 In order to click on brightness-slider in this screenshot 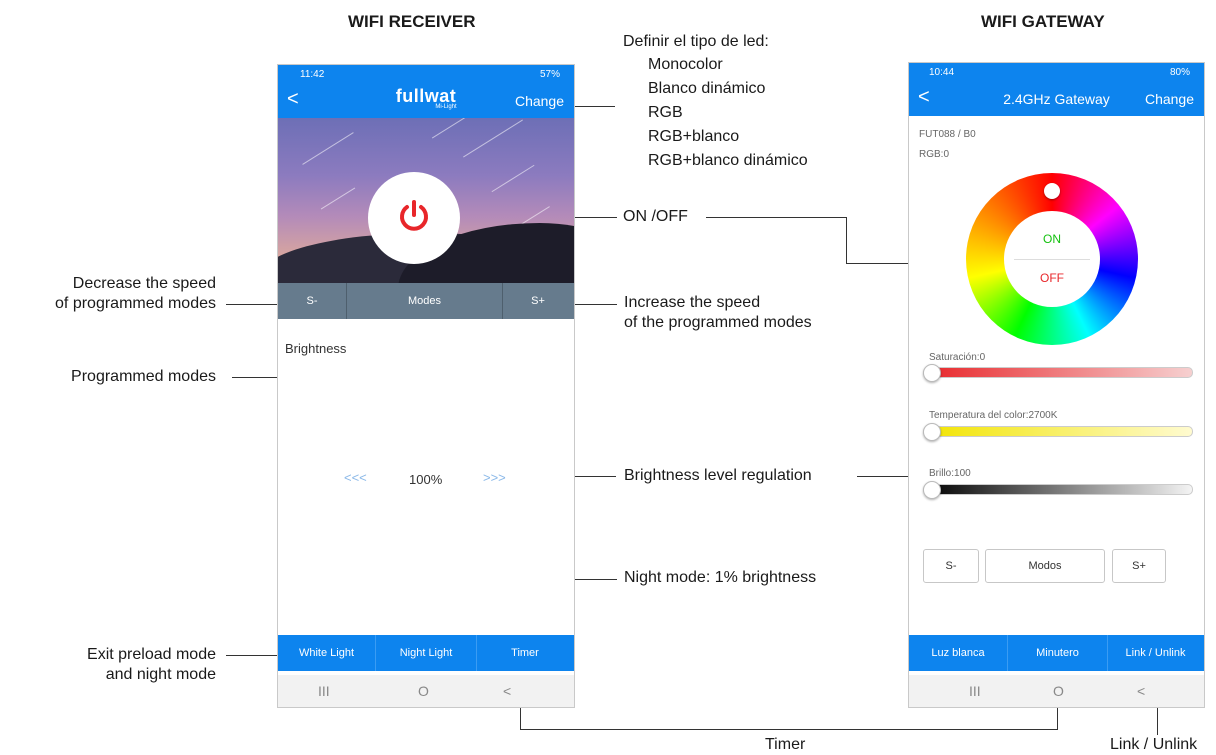, I will do `click(1058, 489)`.